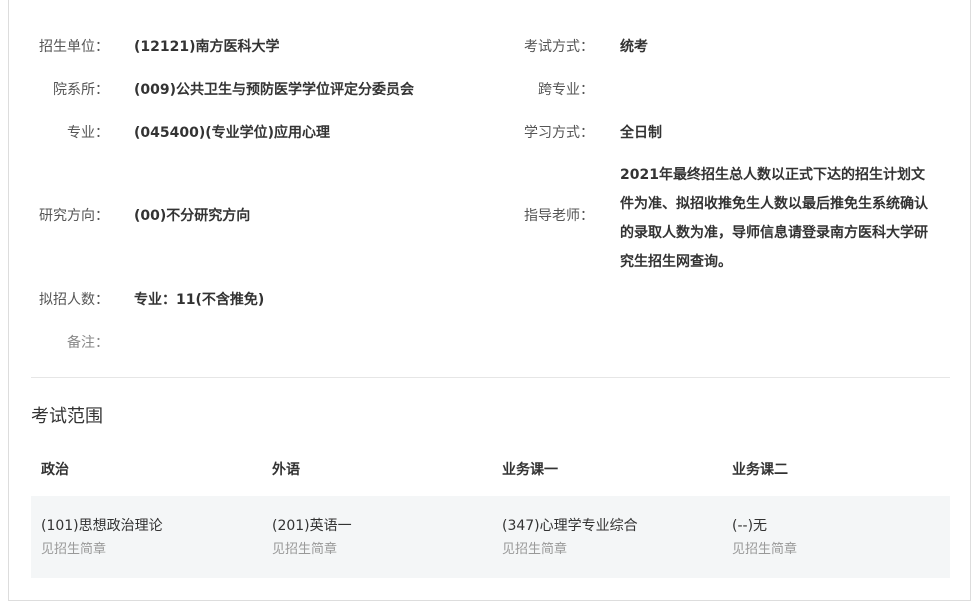  I want to click on exam-subject-politics: (101)思想政治理论, so click(102, 526).